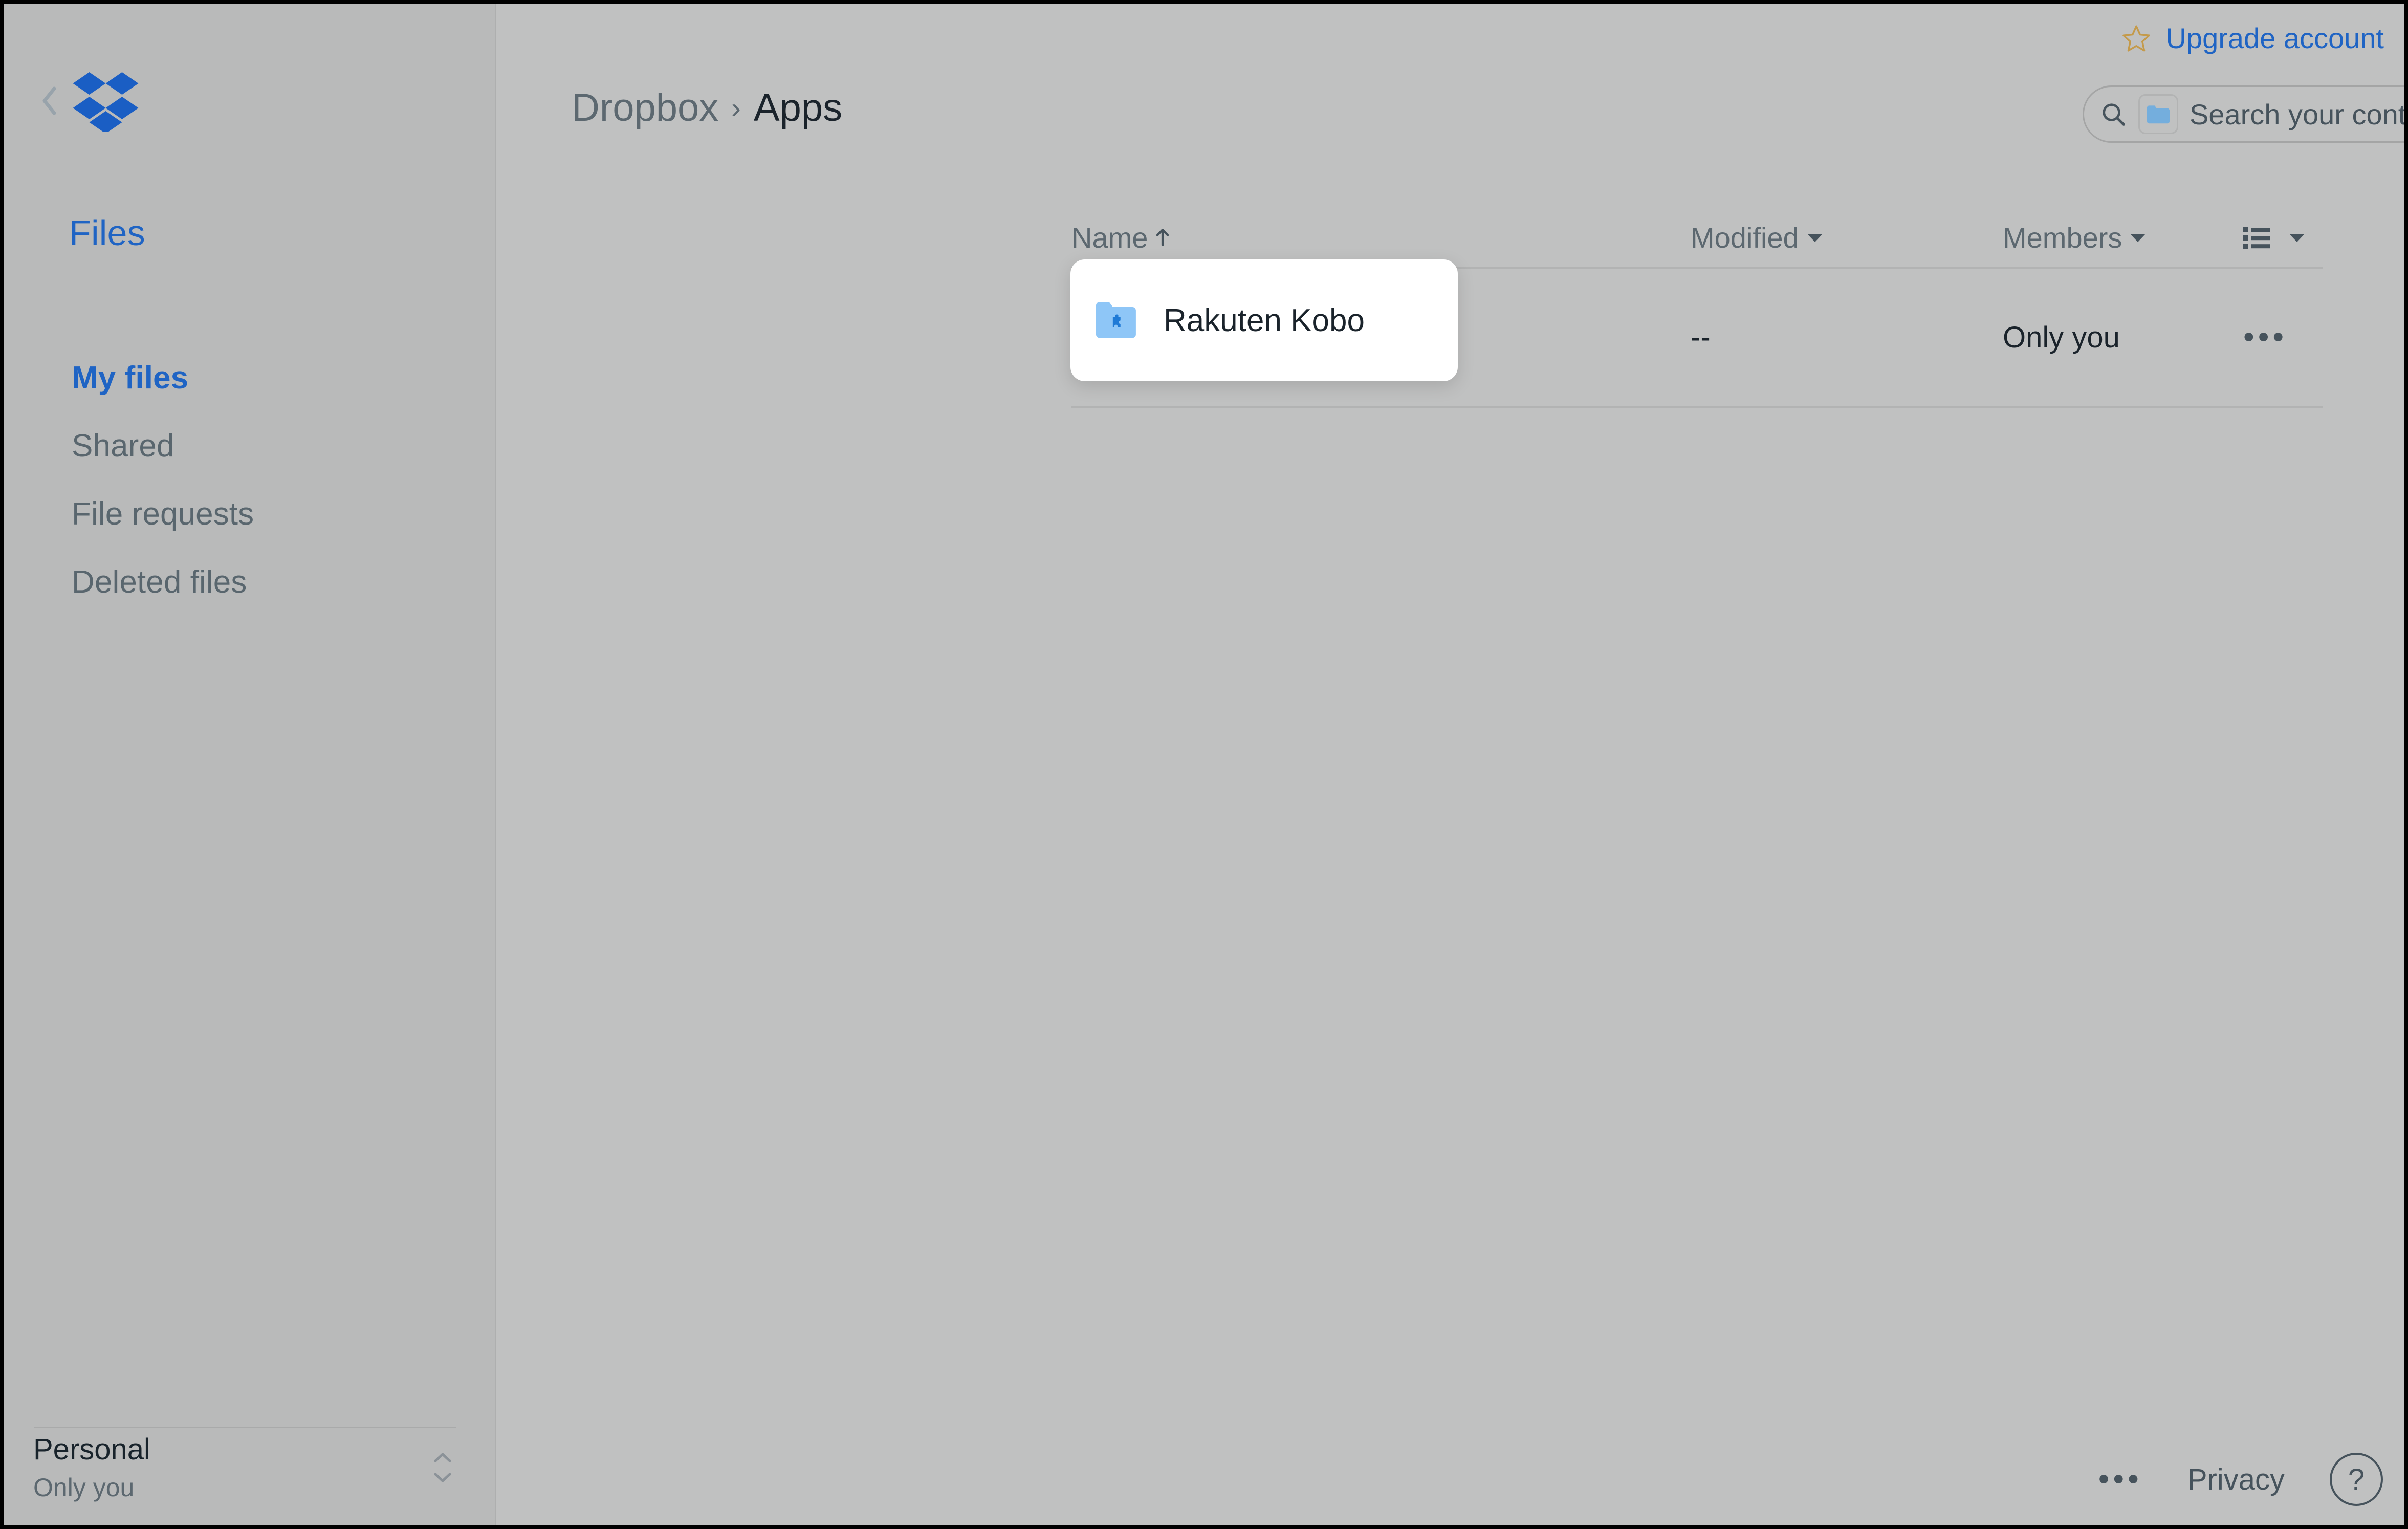 The height and width of the screenshot is (1529, 2408). Describe the element at coordinates (798, 108) in the screenshot. I see `breadcrumb-current: Apps` at that location.